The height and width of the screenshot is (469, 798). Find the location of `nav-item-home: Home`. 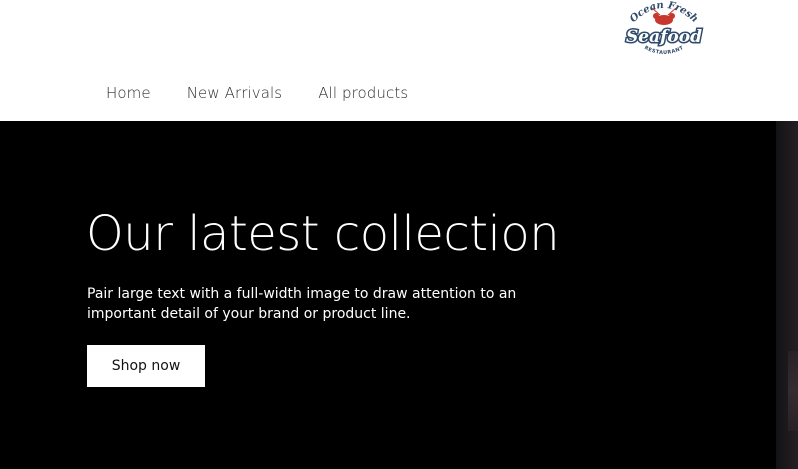

nav-item-home: Home is located at coordinates (128, 93).